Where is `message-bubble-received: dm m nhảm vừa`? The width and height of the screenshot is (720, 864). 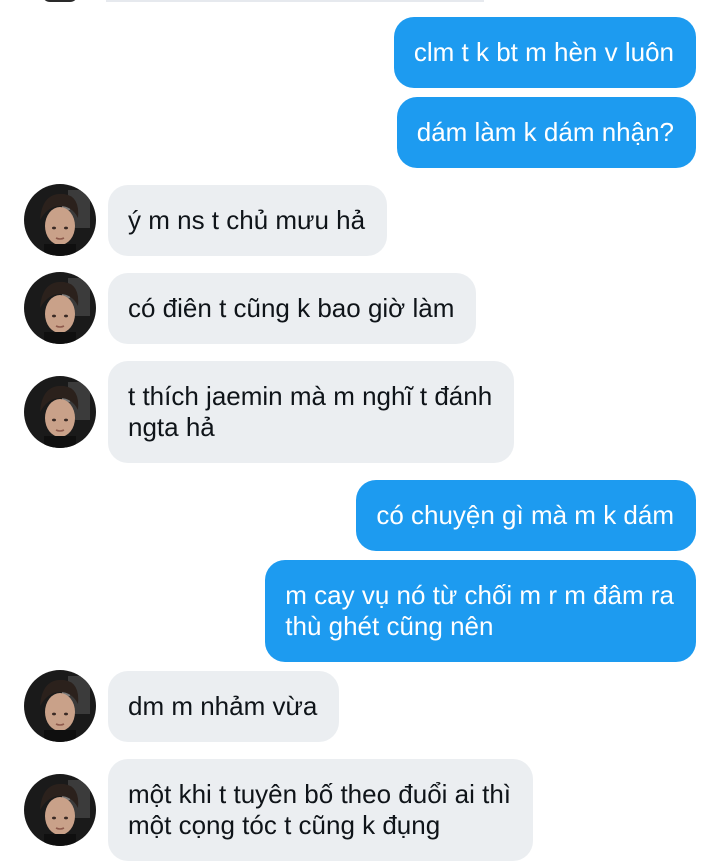 message-bubble-received: dm m nhảm vừa is located at coordinates (224, 706).